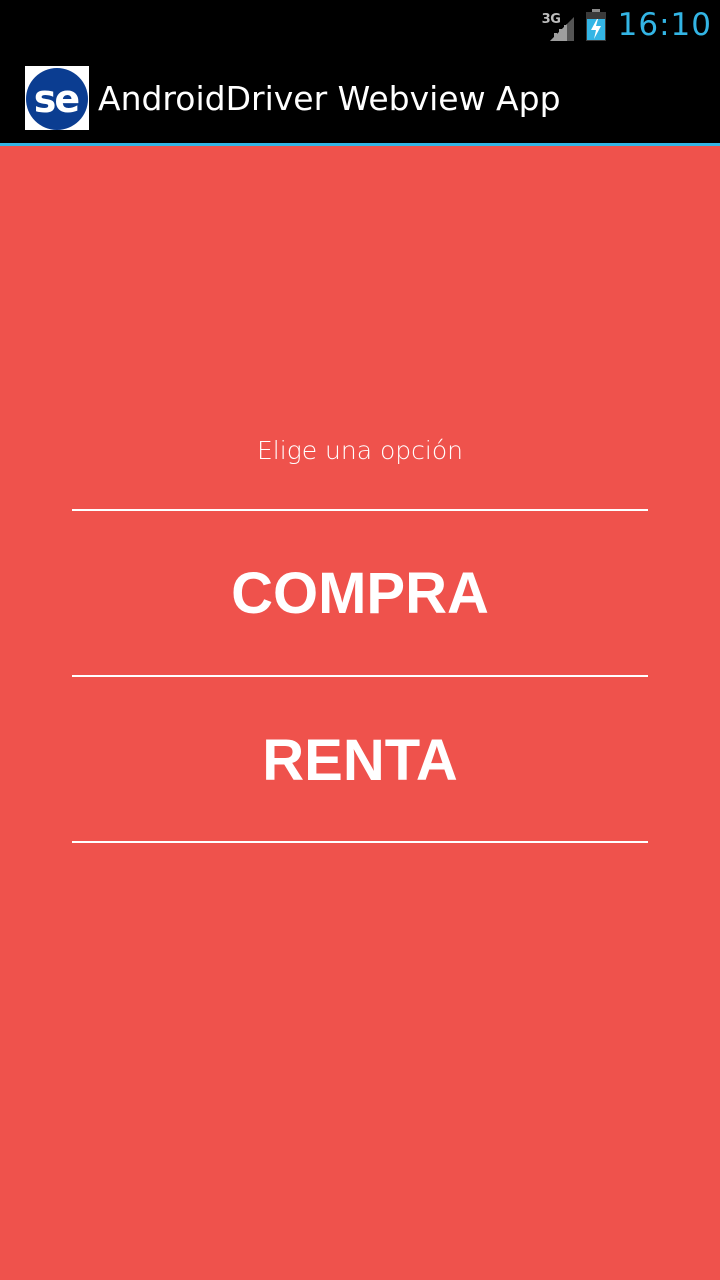 The height and width of the screenshot is (1280, 720). I want to click on status-icons: 3G 16:10, so click(626, 25).